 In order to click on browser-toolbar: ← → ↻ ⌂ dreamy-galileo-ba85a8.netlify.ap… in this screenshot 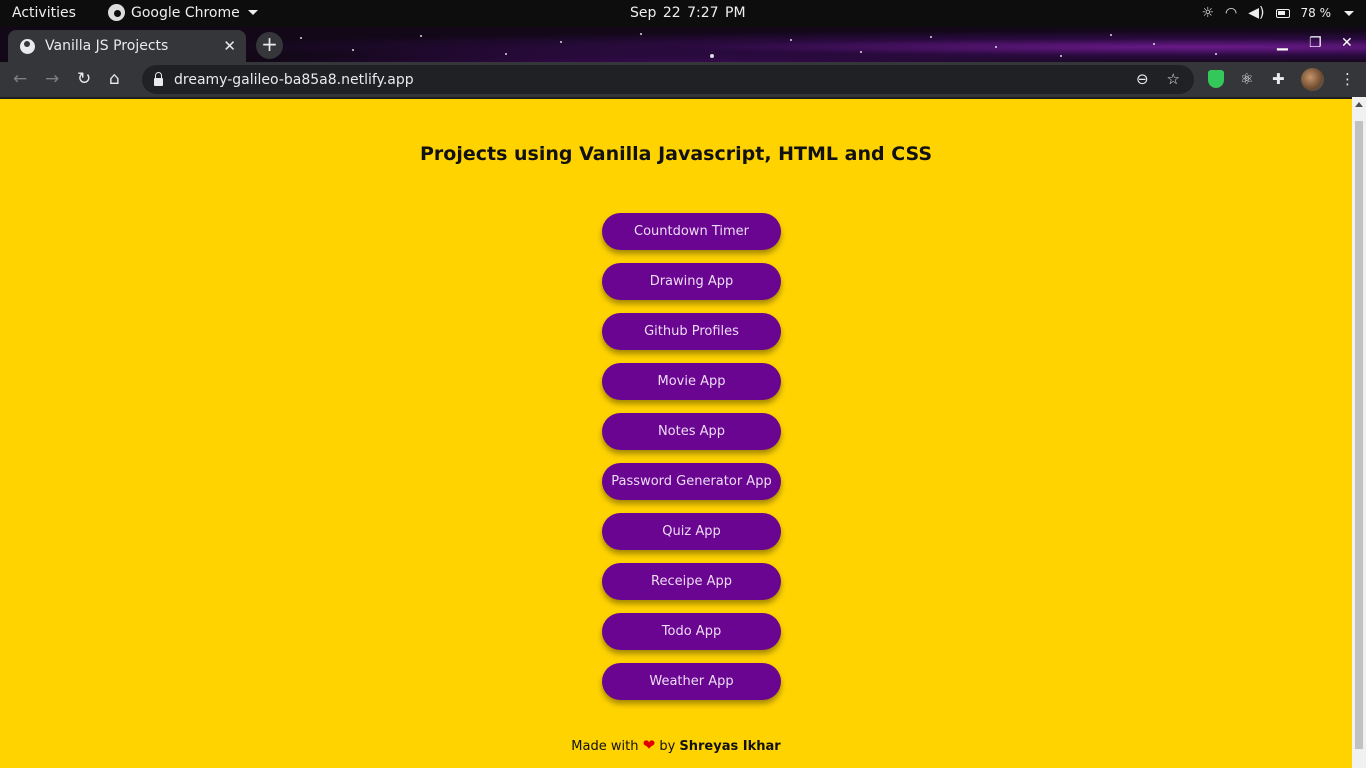, I will do `click(683, 79)`.